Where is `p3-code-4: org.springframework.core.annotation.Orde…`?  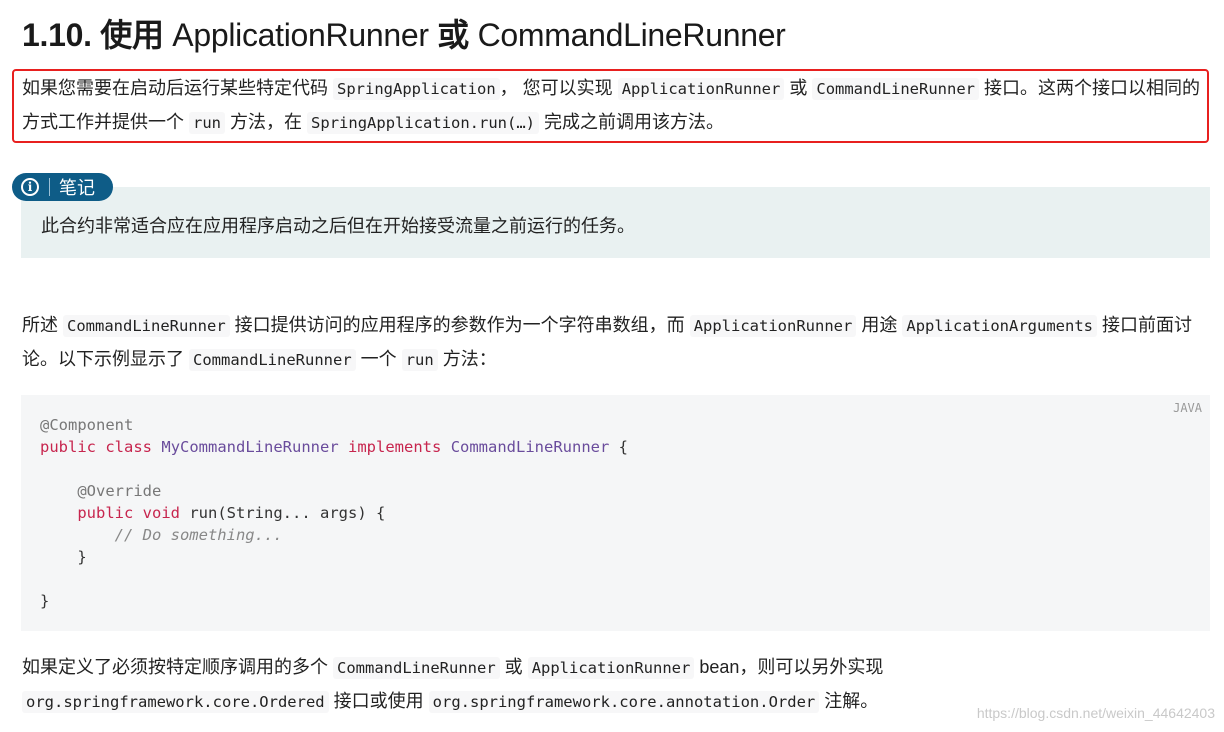 p3-code-4: org.springframework.core.annotation.Orde… is located at coordinates (624, 702).